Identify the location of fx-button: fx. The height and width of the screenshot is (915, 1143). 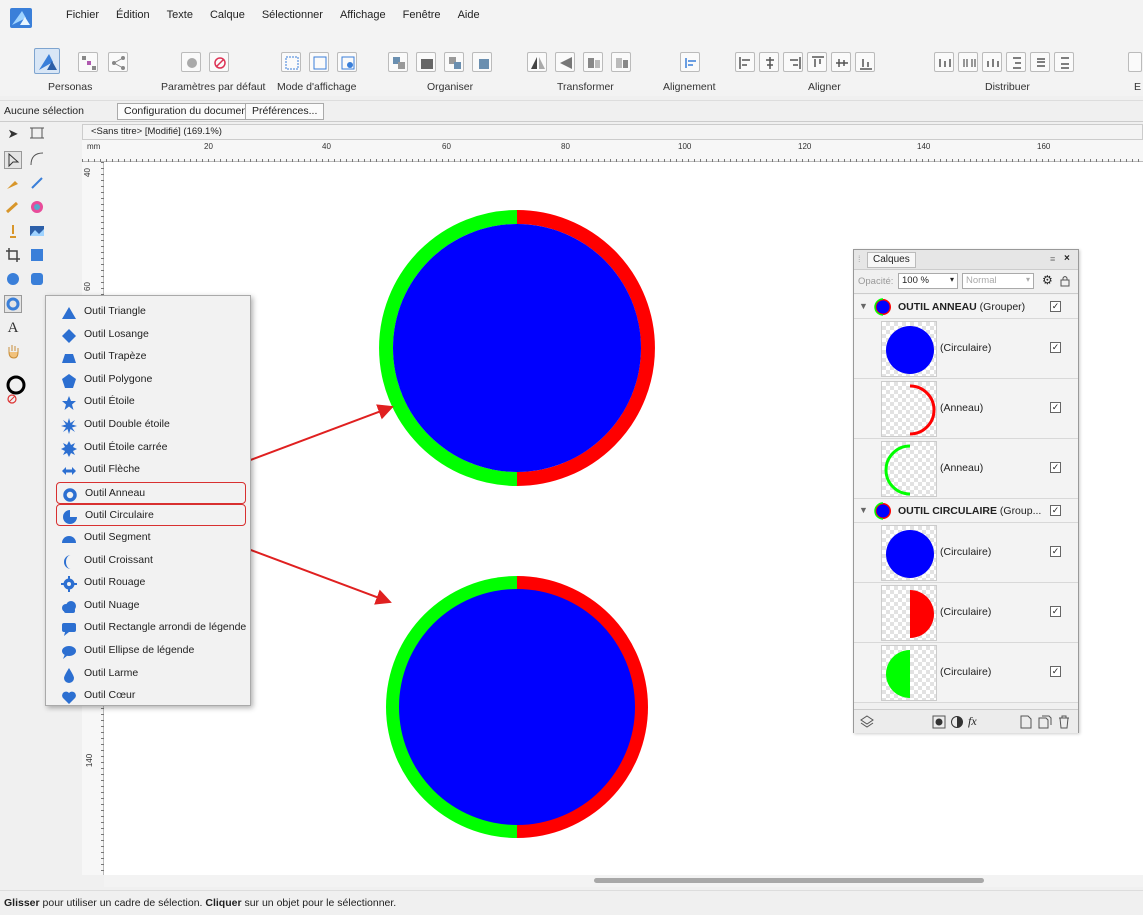
(972, 721).